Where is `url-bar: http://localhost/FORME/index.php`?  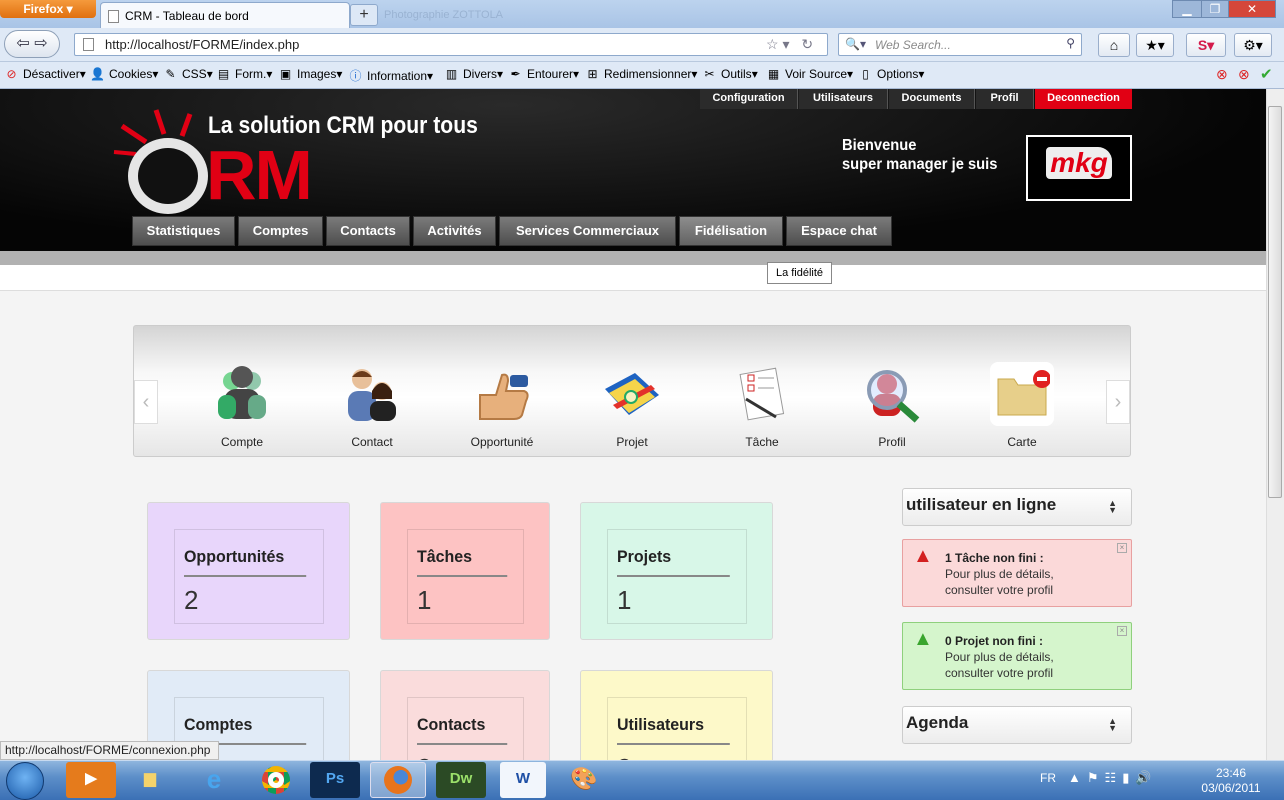
url-bar: http://localhost/FORME/index.php is located at coordinates (451, 44).